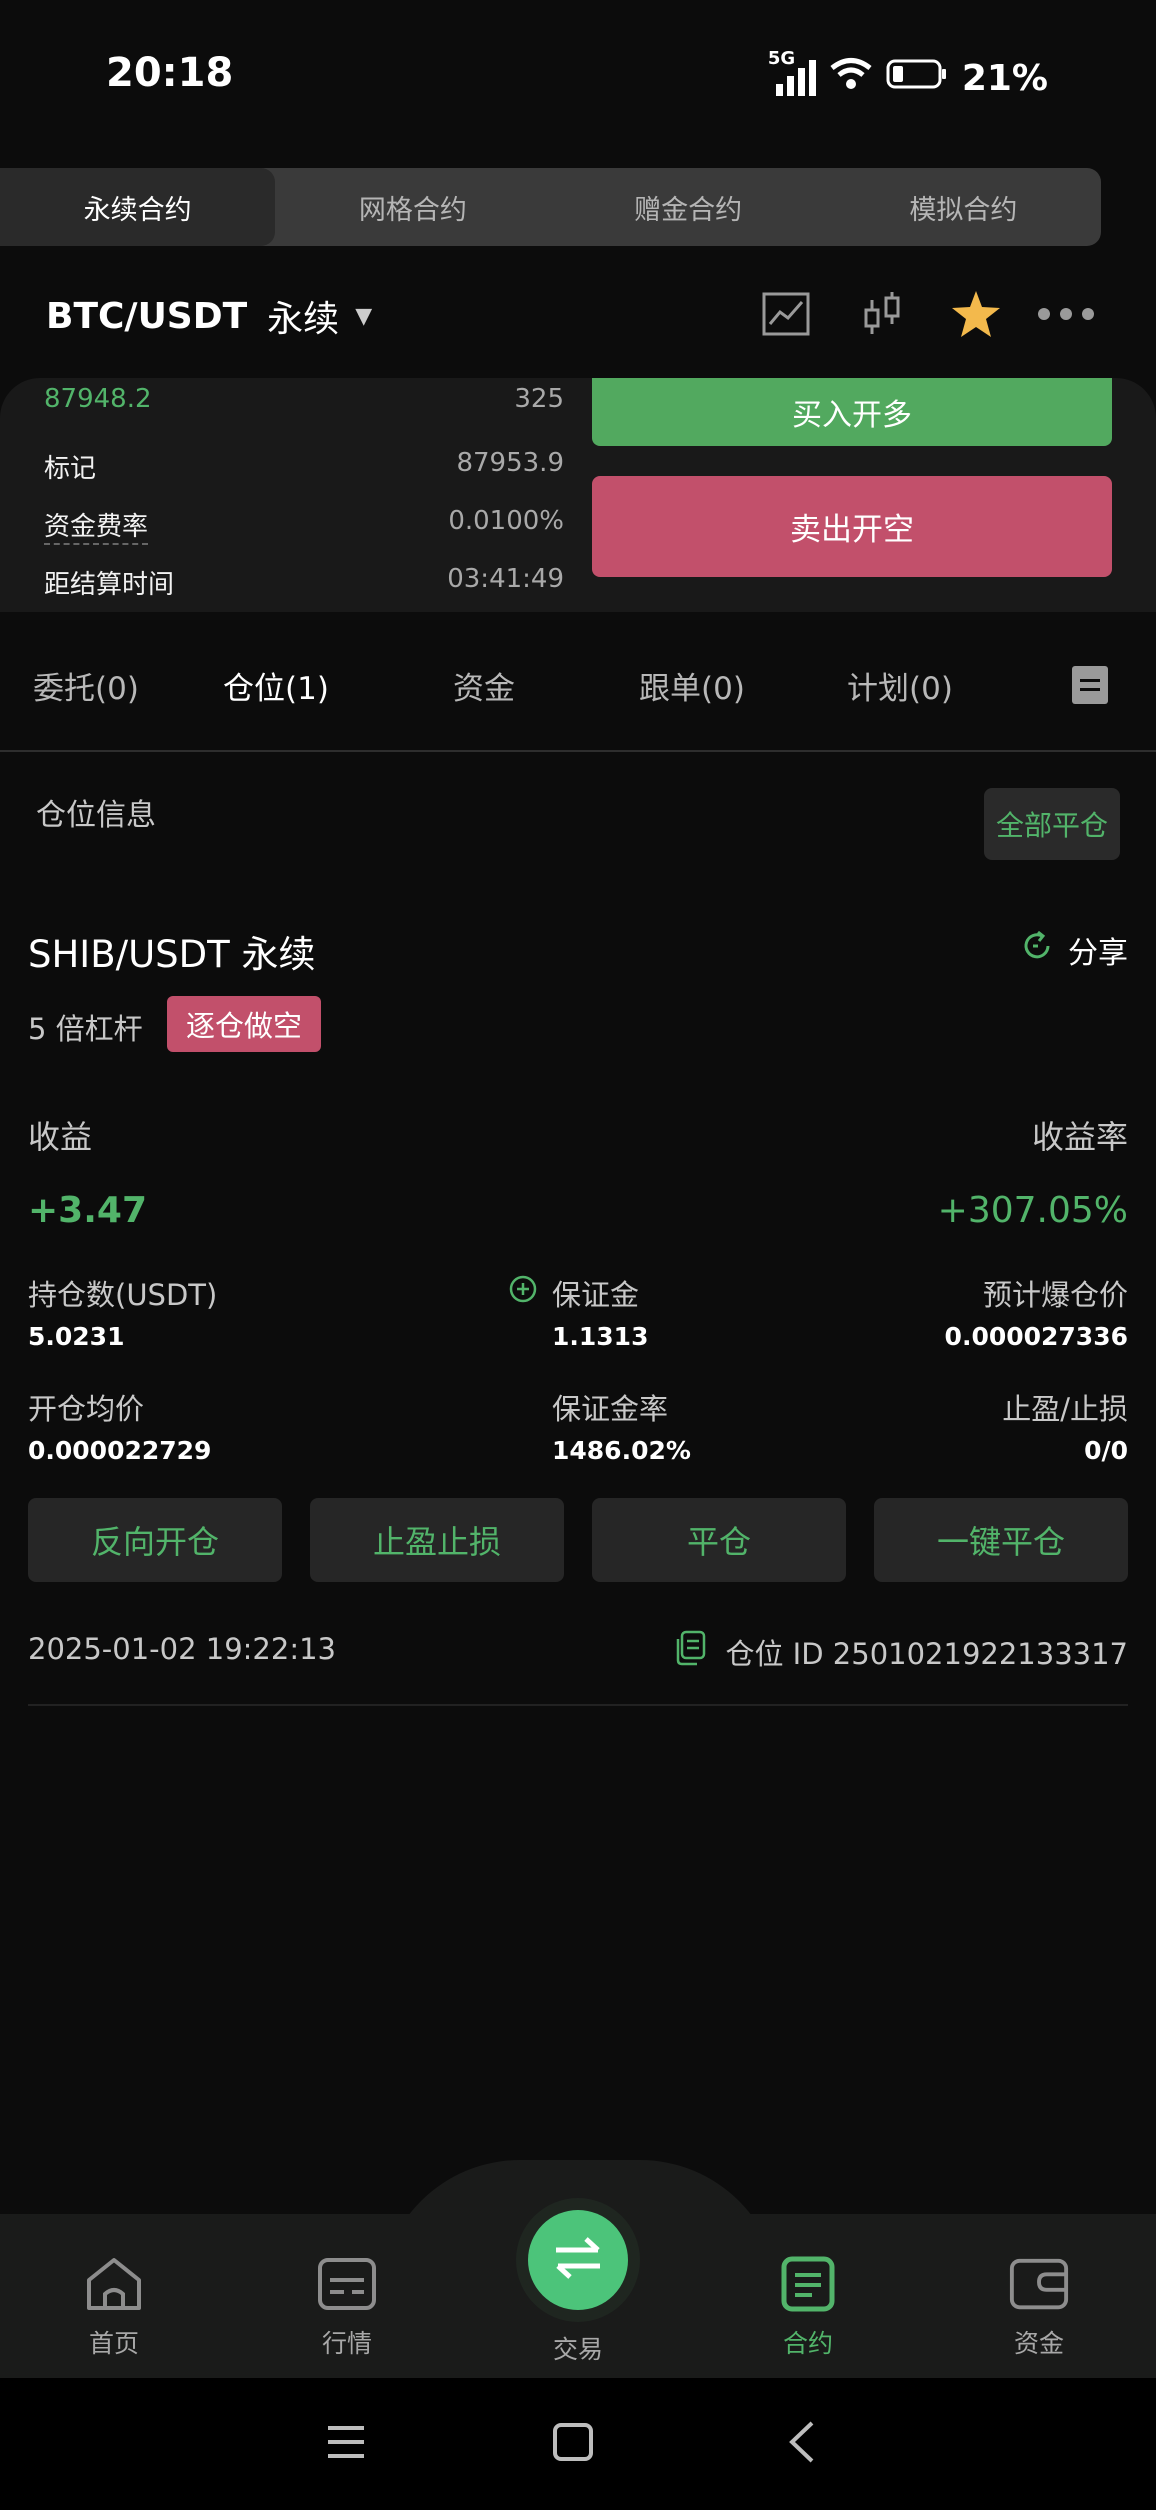  What do you see at coordinates (87, 1210) in the screenshot?
I see `pnl-value: +3.47` at bounding box center [87, 1210].